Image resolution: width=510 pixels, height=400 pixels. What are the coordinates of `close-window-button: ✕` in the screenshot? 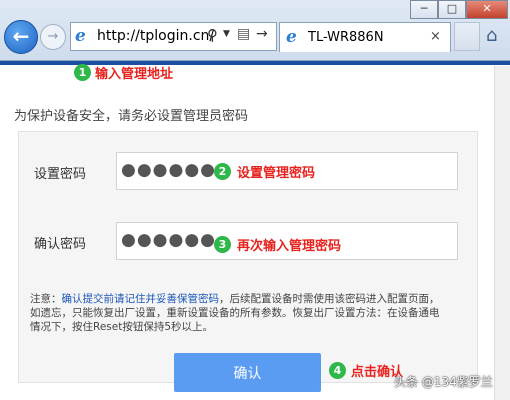 It's located at (487, 9).